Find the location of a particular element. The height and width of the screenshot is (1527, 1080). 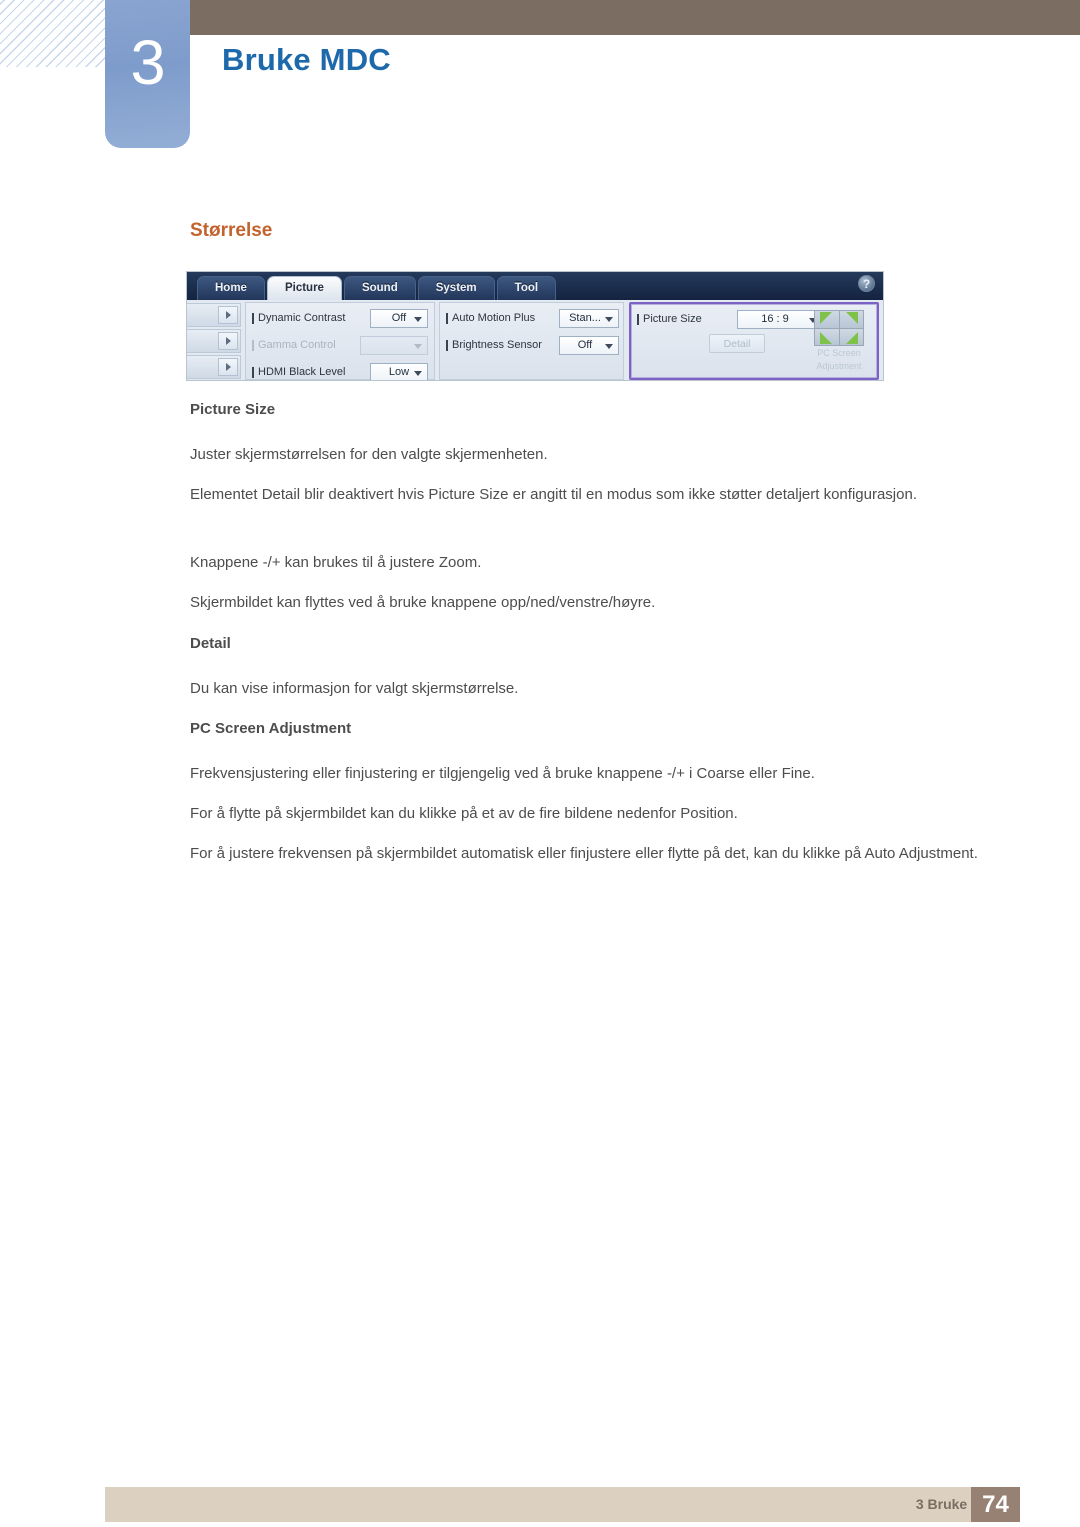

field-label: Brightness Sensor is located at coordinates (497, 345).